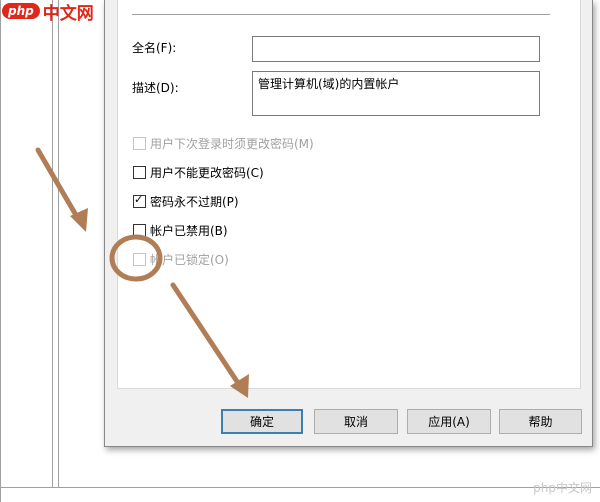 Image resolution: width=600 pixels, height=502 pixels. I want to click on logo-text: 中文网, so click(68, 13).